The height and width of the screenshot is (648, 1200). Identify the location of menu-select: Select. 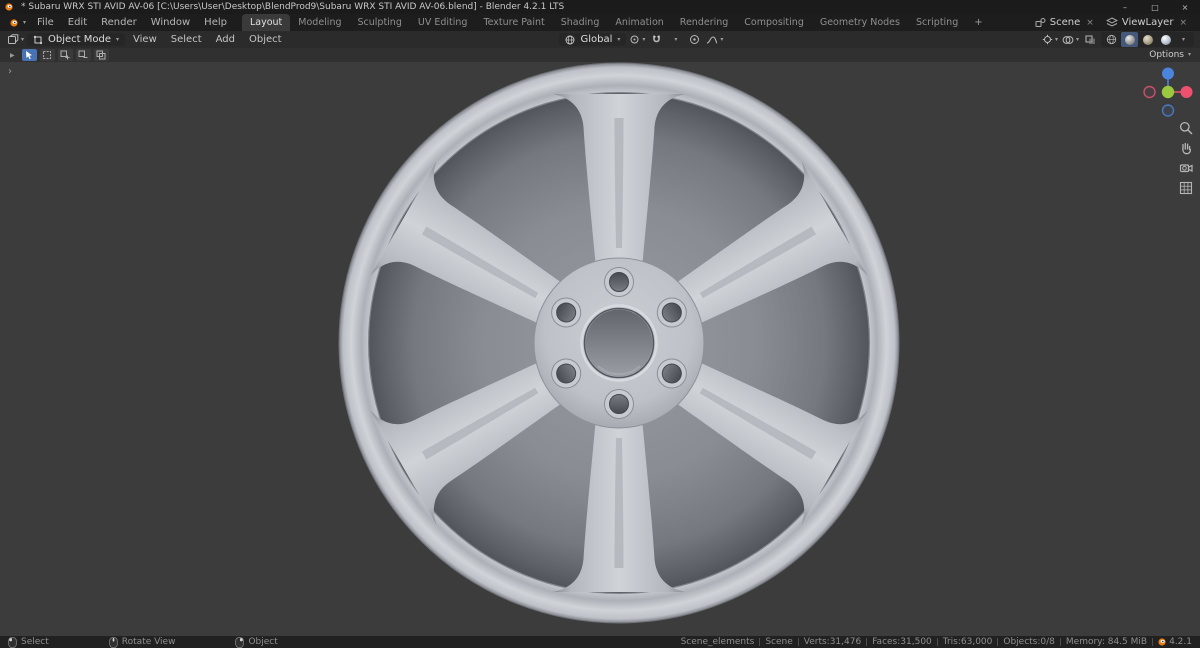
(186, 39).